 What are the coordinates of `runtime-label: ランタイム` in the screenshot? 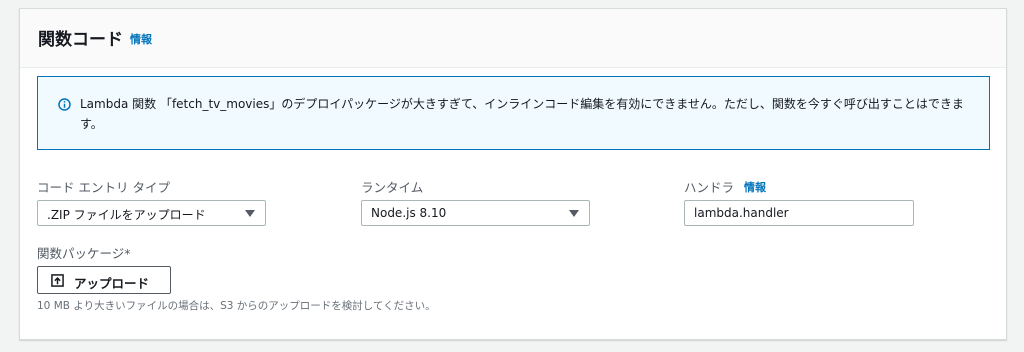 It's located at (392, 187).